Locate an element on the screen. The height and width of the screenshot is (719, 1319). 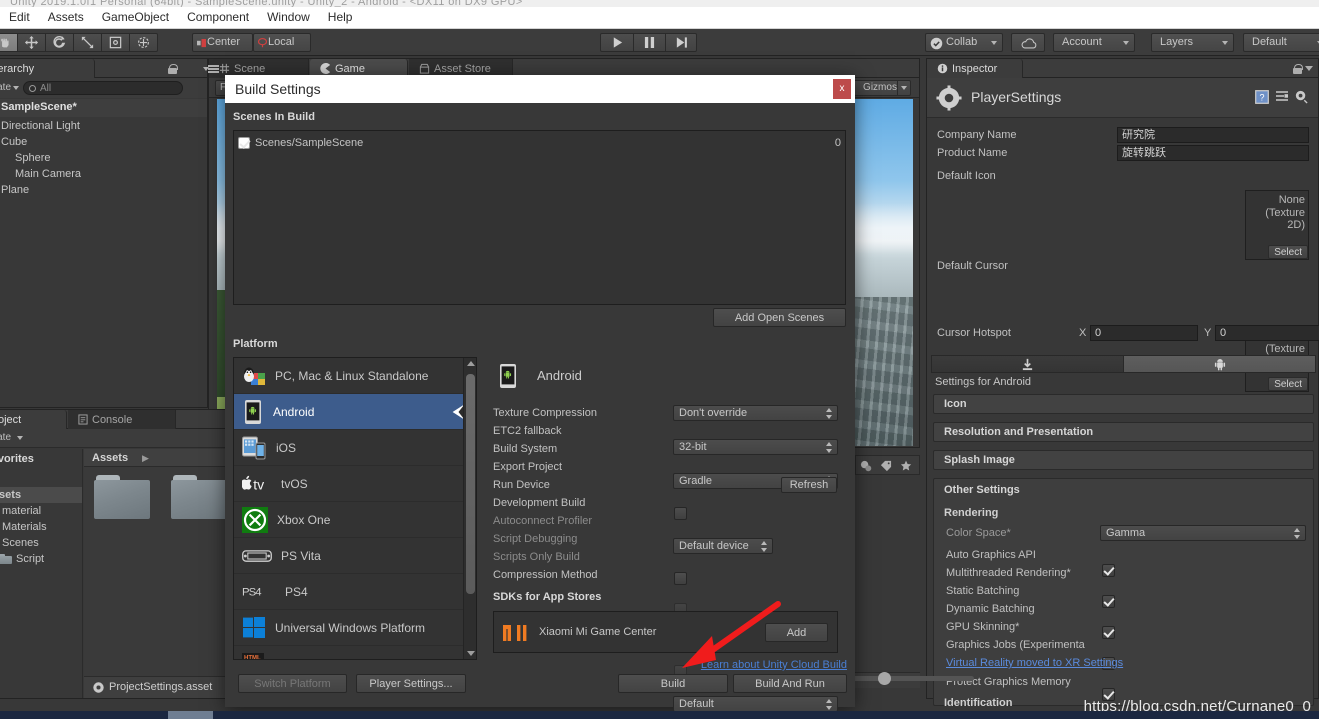
pause-icon is located at coordinates (650, 42).